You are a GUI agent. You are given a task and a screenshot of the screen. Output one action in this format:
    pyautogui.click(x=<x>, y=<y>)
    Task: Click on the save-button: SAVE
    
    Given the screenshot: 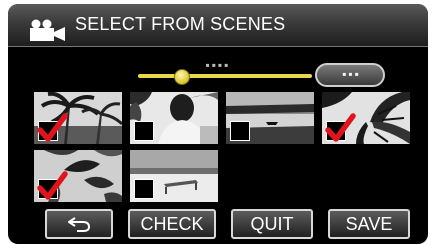 What is the action you would take?
    pyautogui.click(x=369, y=224)
    